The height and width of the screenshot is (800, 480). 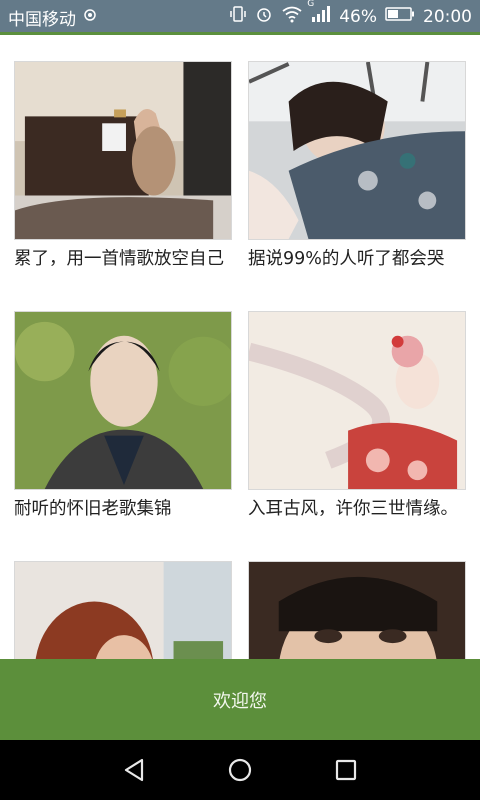 I want to click on welcome-button: 欢迎您, so click(x=240, y=699).